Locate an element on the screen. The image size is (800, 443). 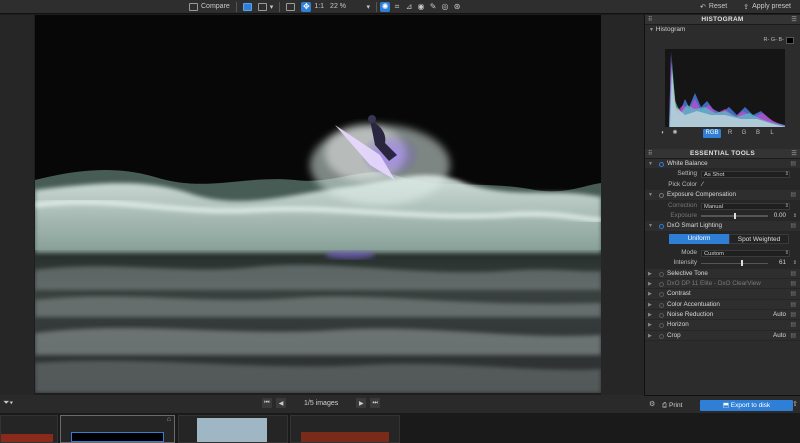
last-image-icon: ⏭ is located at coordinates (375, 403).